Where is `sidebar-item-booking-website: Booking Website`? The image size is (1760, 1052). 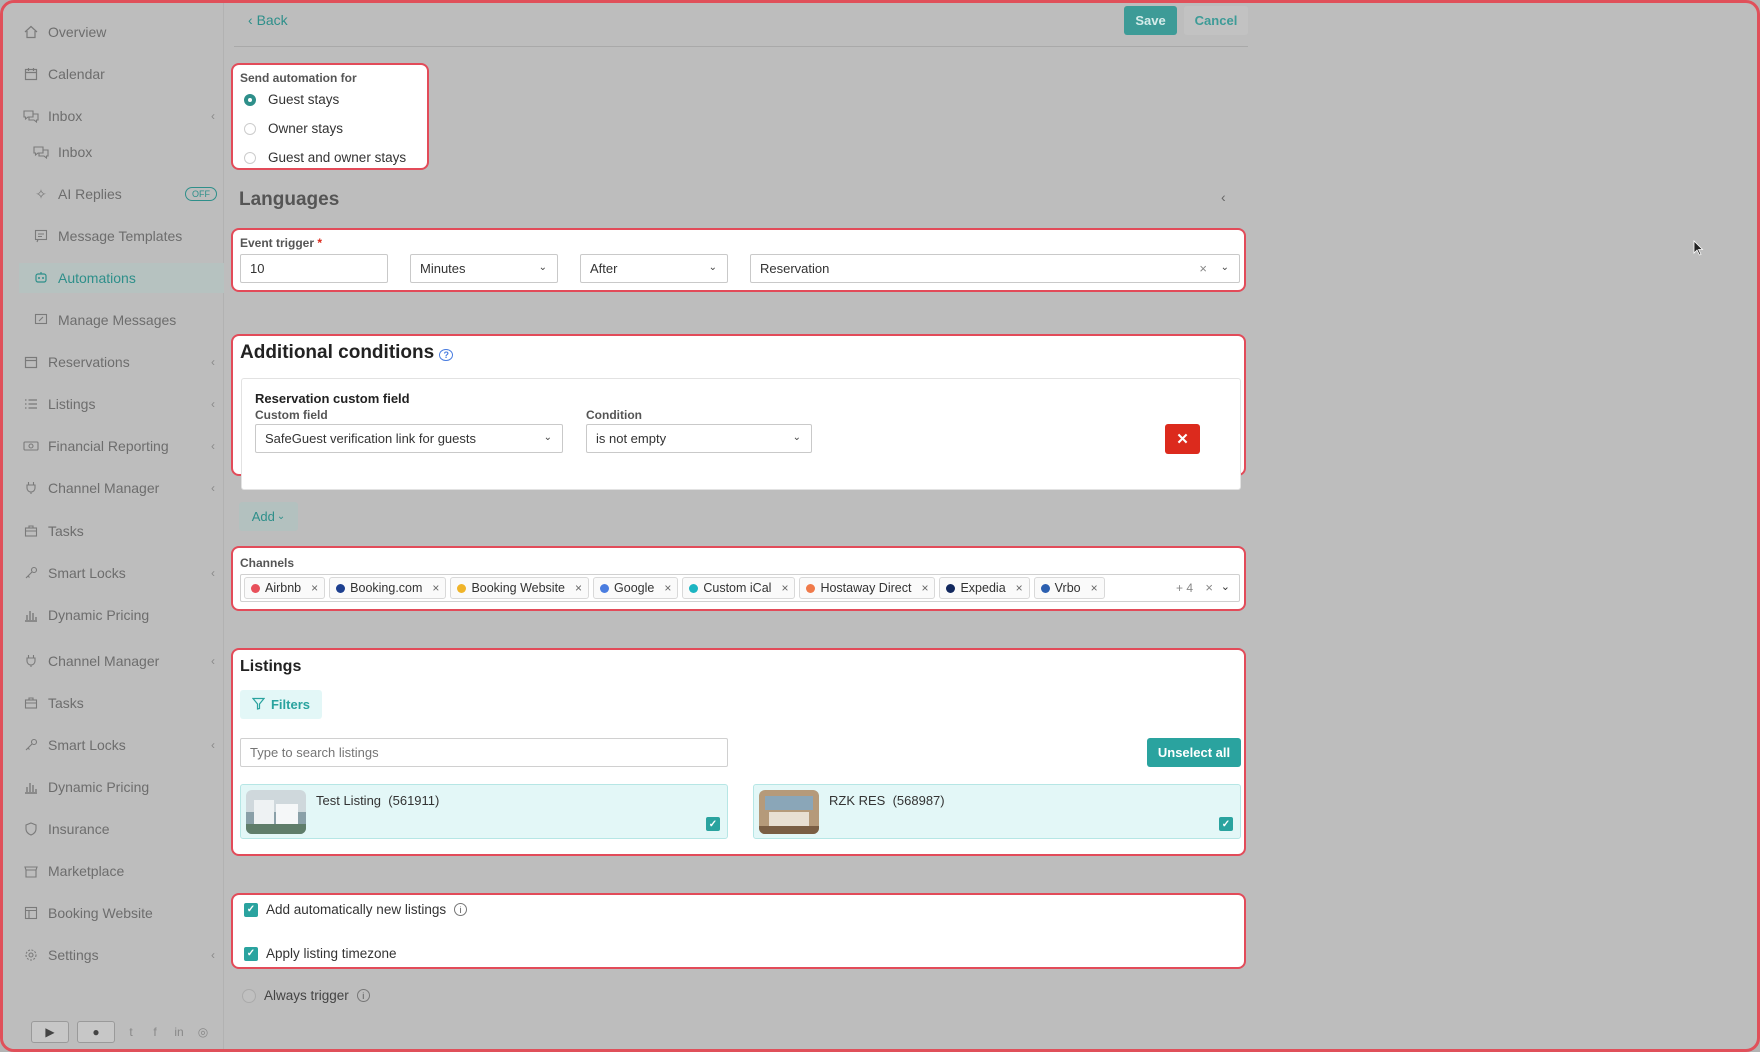
sidebar-item-booking-website: Booking Website is located at coordinates (123, 913).